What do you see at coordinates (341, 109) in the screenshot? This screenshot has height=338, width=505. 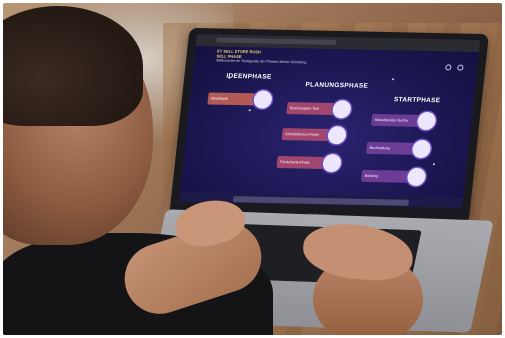 I see `gear-icon` at bounding box center [341, 109].